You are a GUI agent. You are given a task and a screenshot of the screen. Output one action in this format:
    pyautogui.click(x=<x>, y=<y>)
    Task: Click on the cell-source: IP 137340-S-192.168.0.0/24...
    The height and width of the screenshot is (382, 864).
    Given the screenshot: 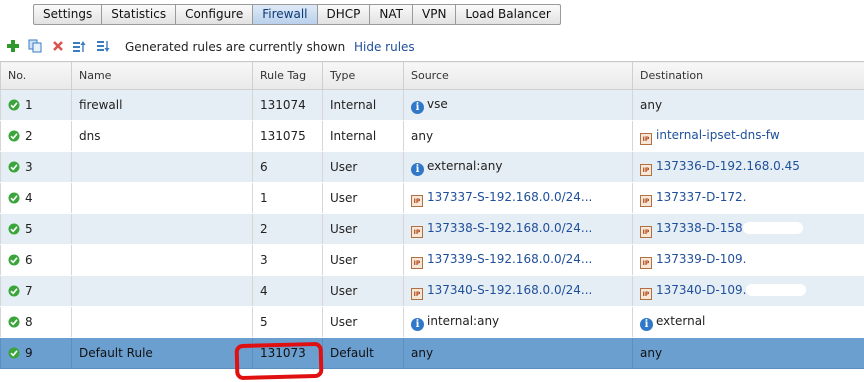 What is the action you would take?
    pyautogui.click(x=518, y=291)
    